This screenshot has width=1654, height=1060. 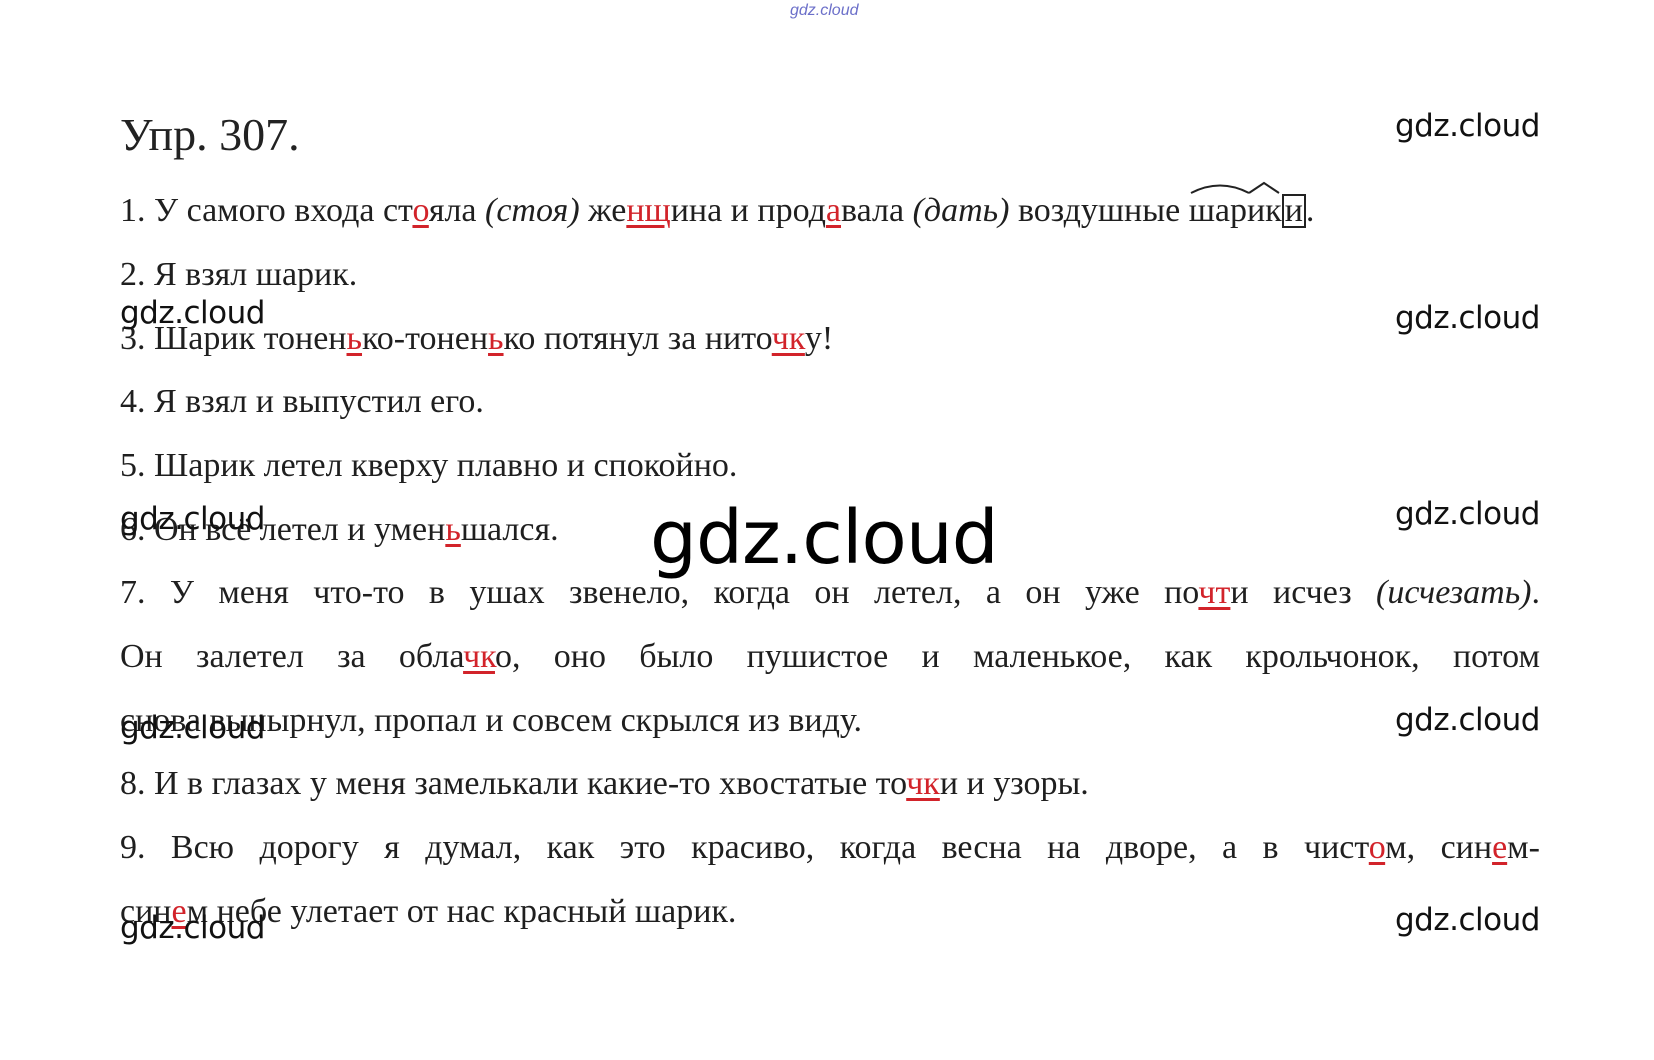 I want to click on text: 1. У самого входа ст, so click(x=266, y=210).